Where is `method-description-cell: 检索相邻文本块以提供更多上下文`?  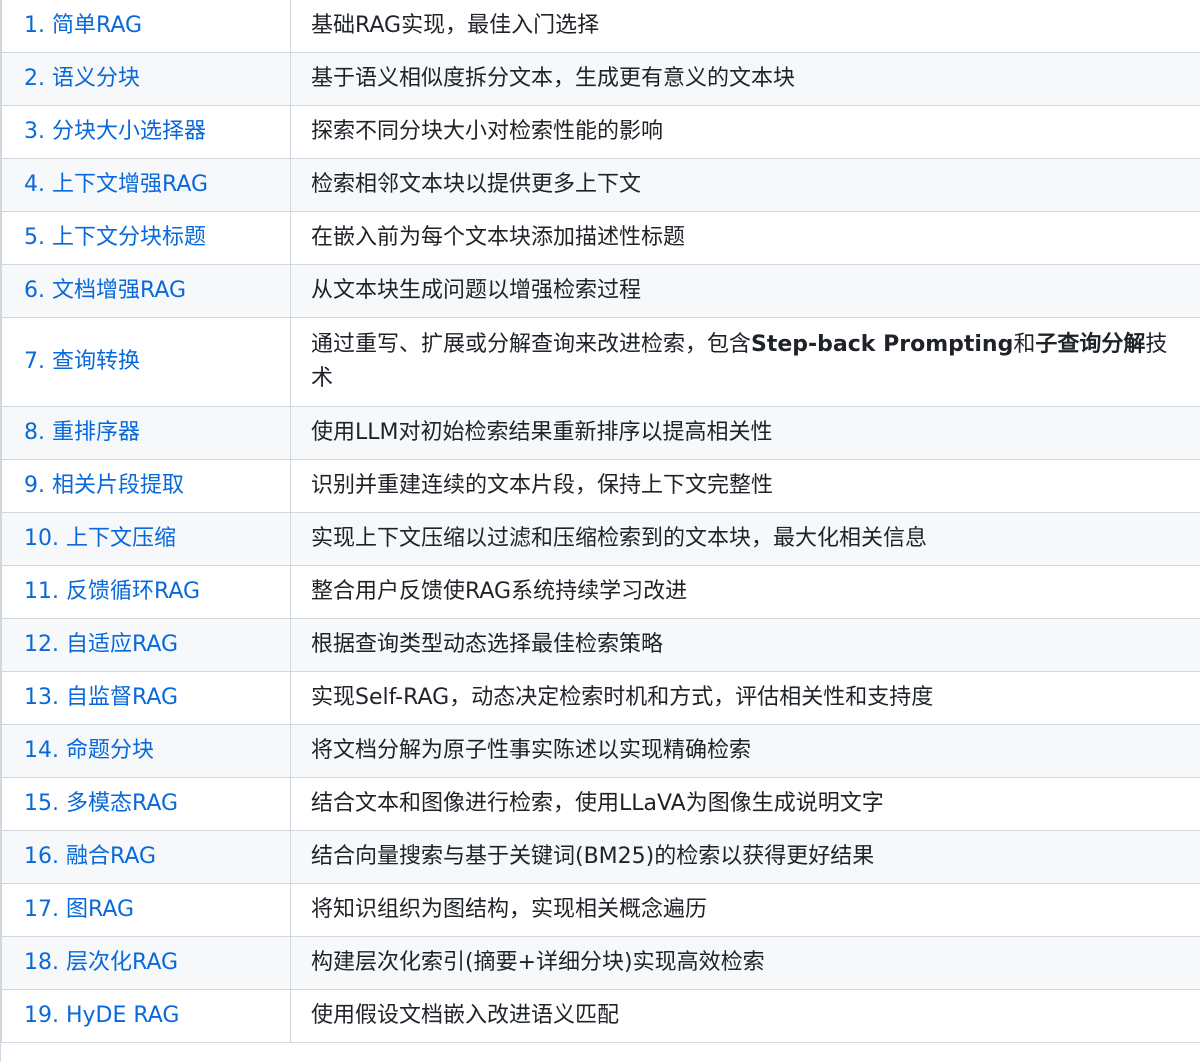 method-description-cell: 检索相邻文本块以提供更多上下文 is located at coordinates (745, 185).